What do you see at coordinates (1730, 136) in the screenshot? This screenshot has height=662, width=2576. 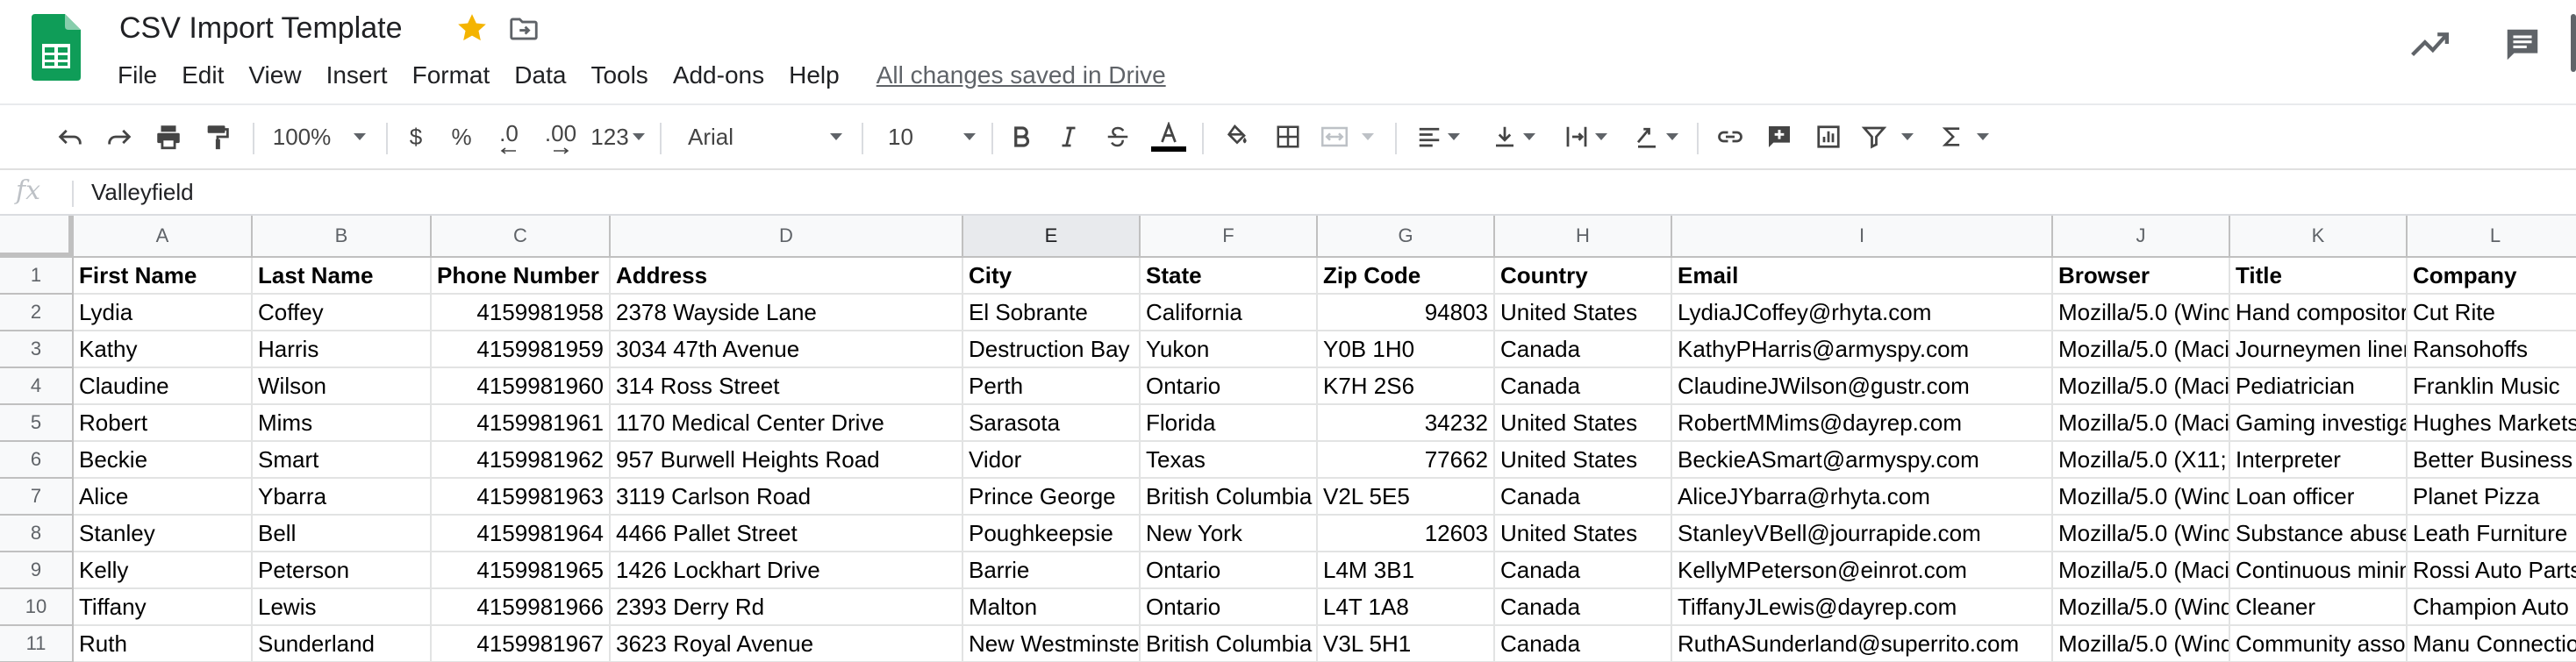 I see `insert-link-icon` at bounding box center [1730, 136].